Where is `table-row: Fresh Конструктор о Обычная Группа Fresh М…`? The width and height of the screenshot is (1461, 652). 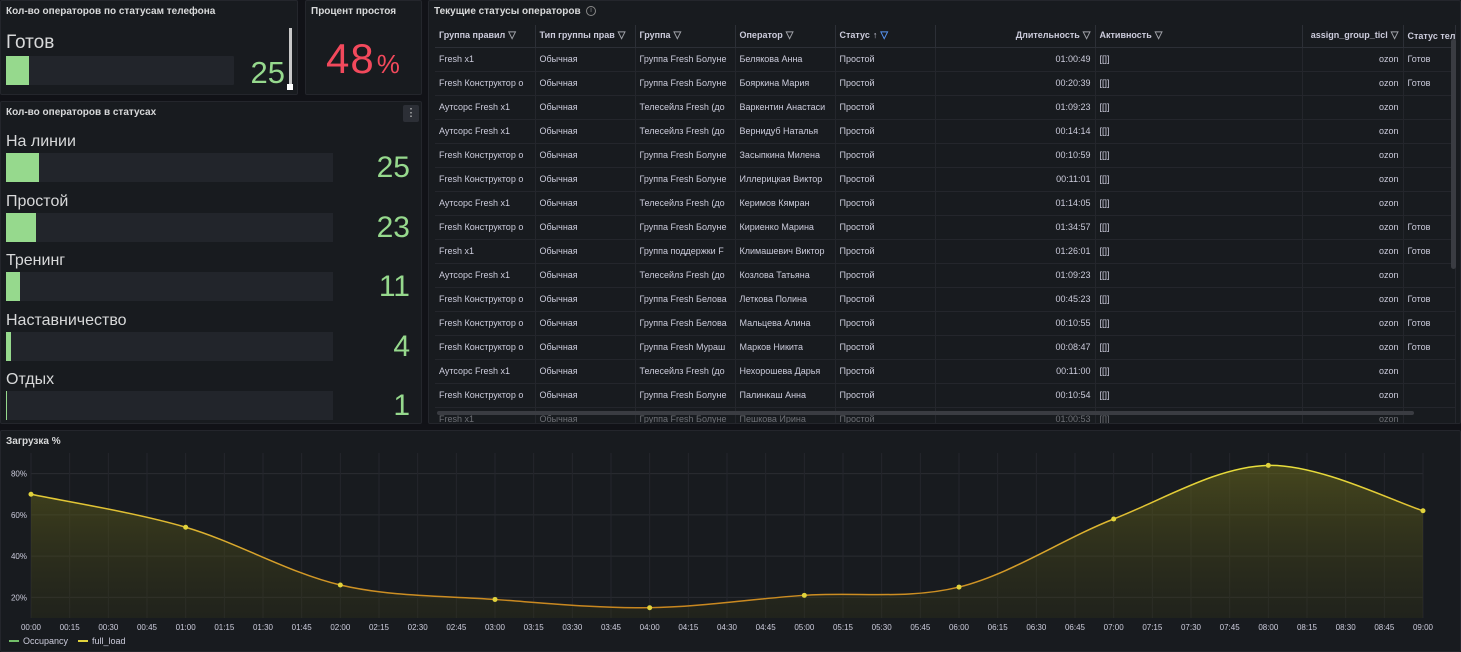
table-row: Fresh Конструктор о Обычная Группа Fresh М… is located at coordinates (945, 347).